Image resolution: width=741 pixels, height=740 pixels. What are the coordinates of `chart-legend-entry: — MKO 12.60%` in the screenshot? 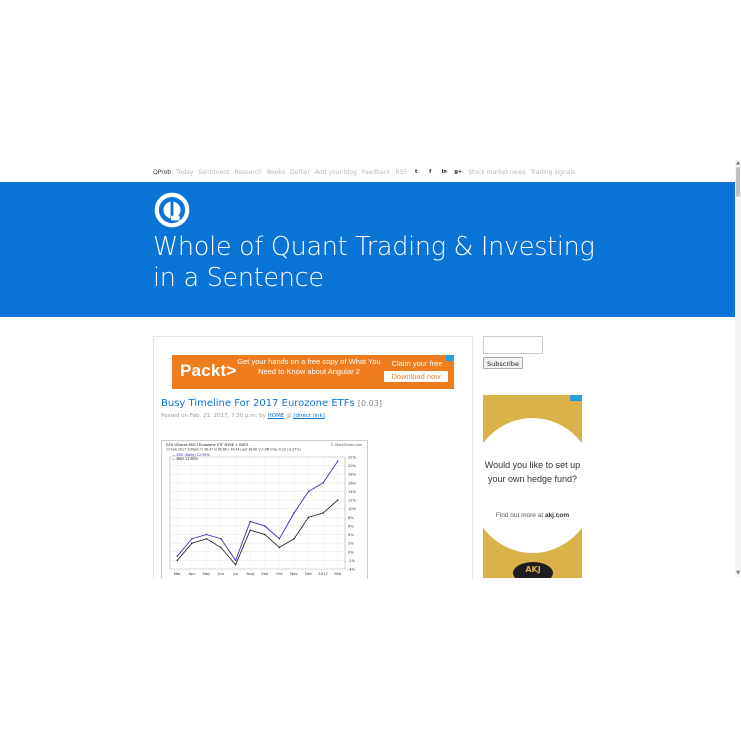 It's located at (185, 459).